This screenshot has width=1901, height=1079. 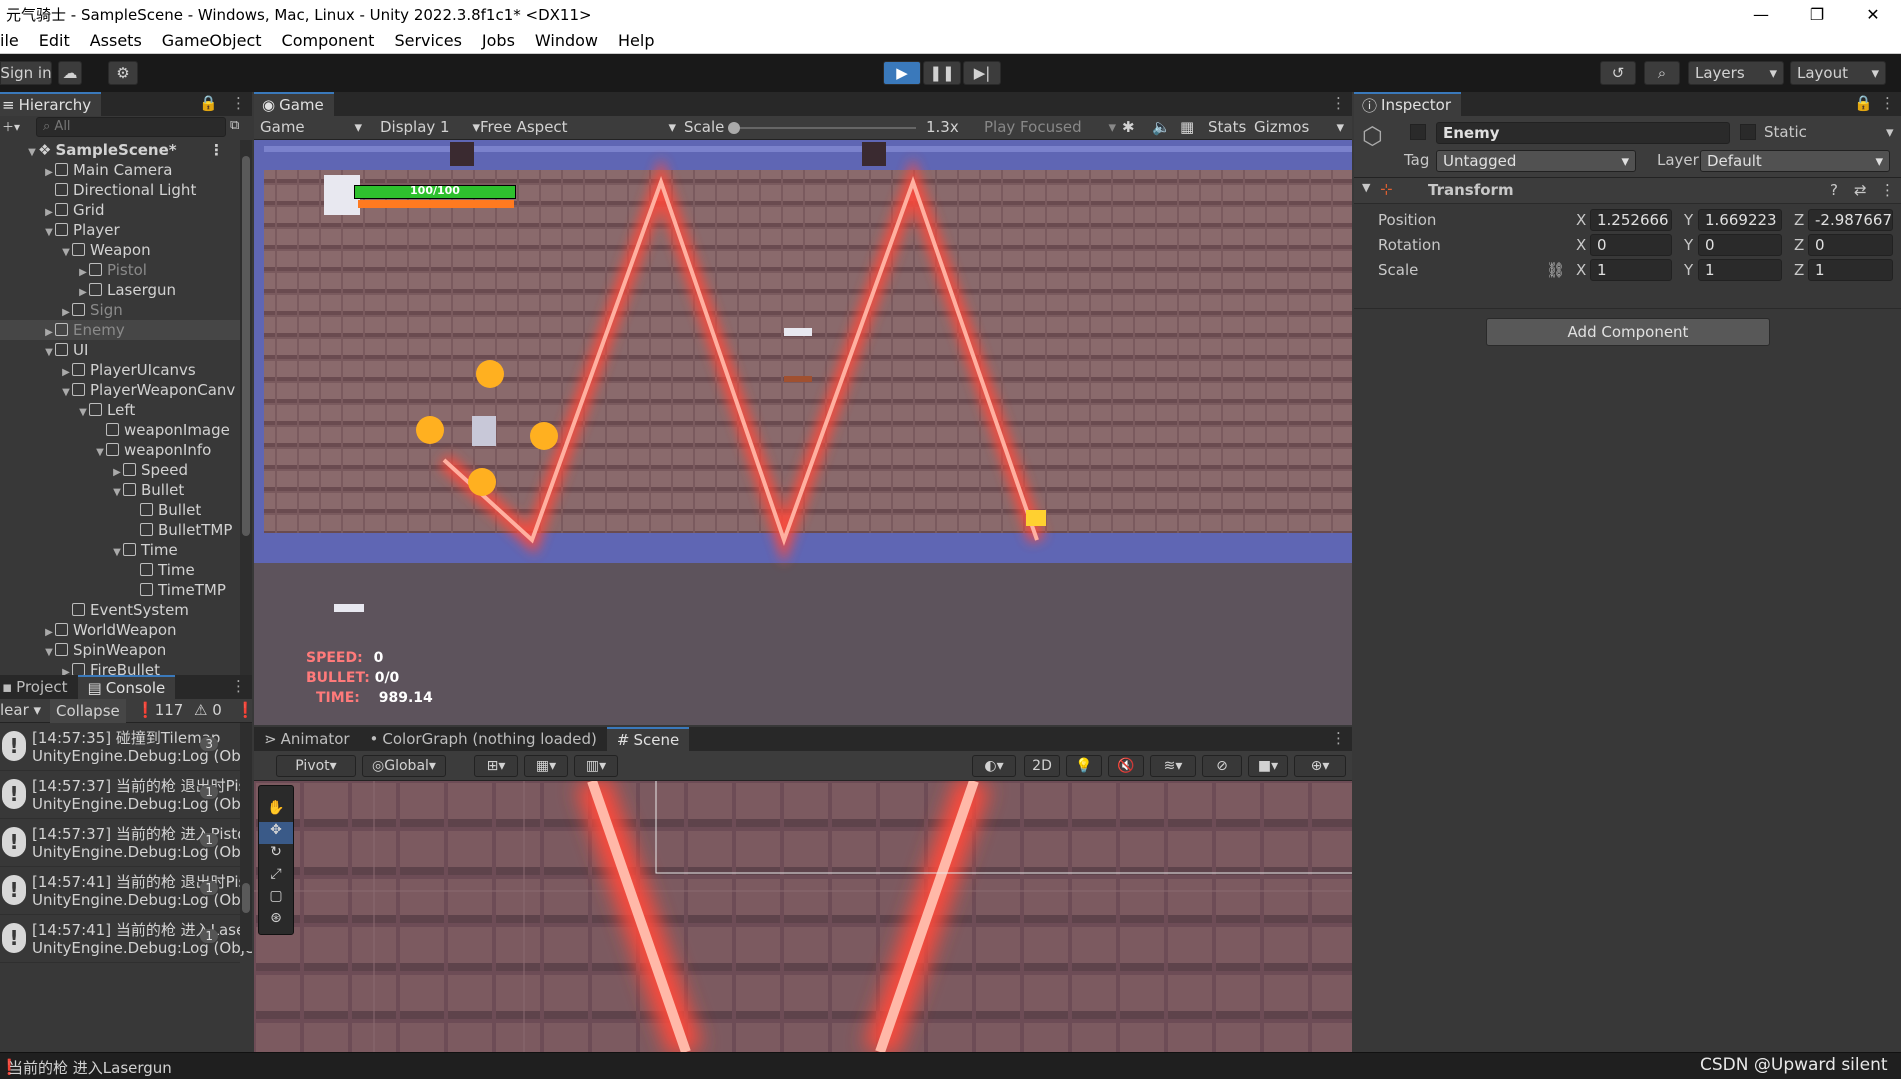 I want to click on scene-viewport: ✋ ✥ ↻ ⤢ ▢ ⊛, so click(x=803, y=916).